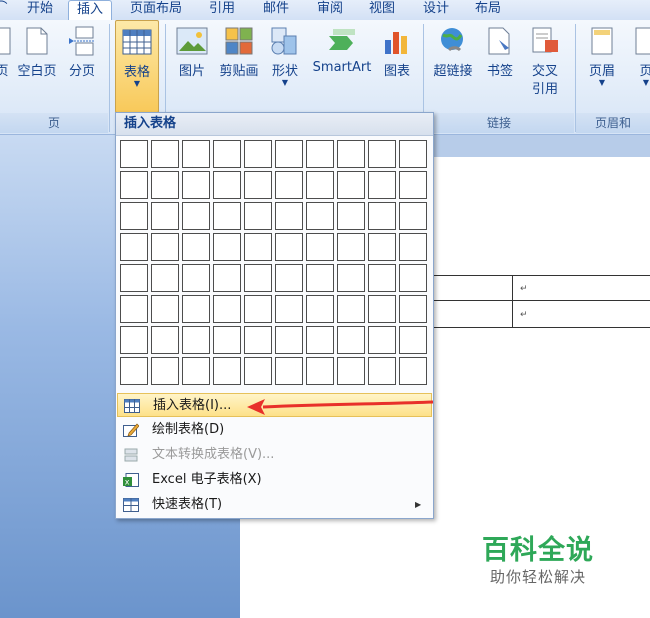 The image size is (650, 618). Describe the element at coordinates (276, 10) in the screenshot. I see `tab-mailings: 邮件` at that location.